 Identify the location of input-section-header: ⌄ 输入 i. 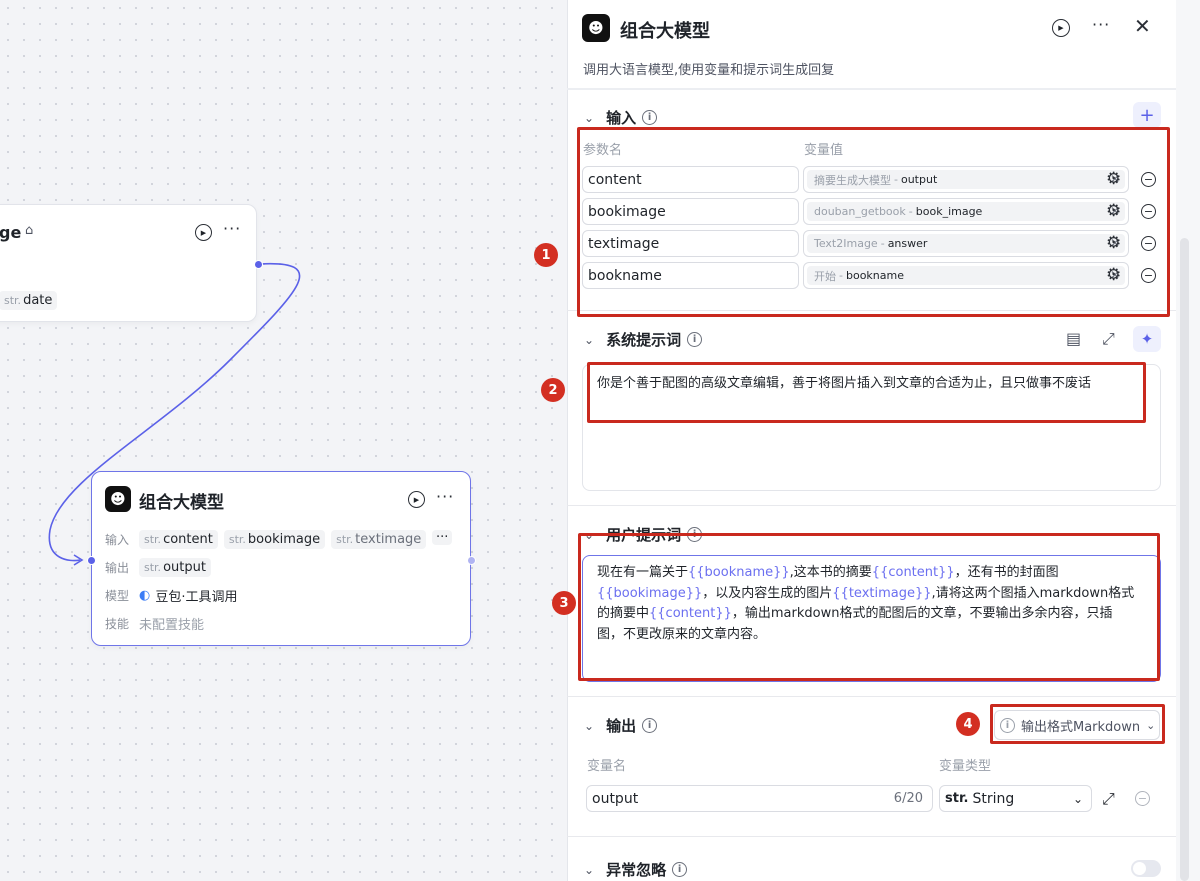
(621, 117).